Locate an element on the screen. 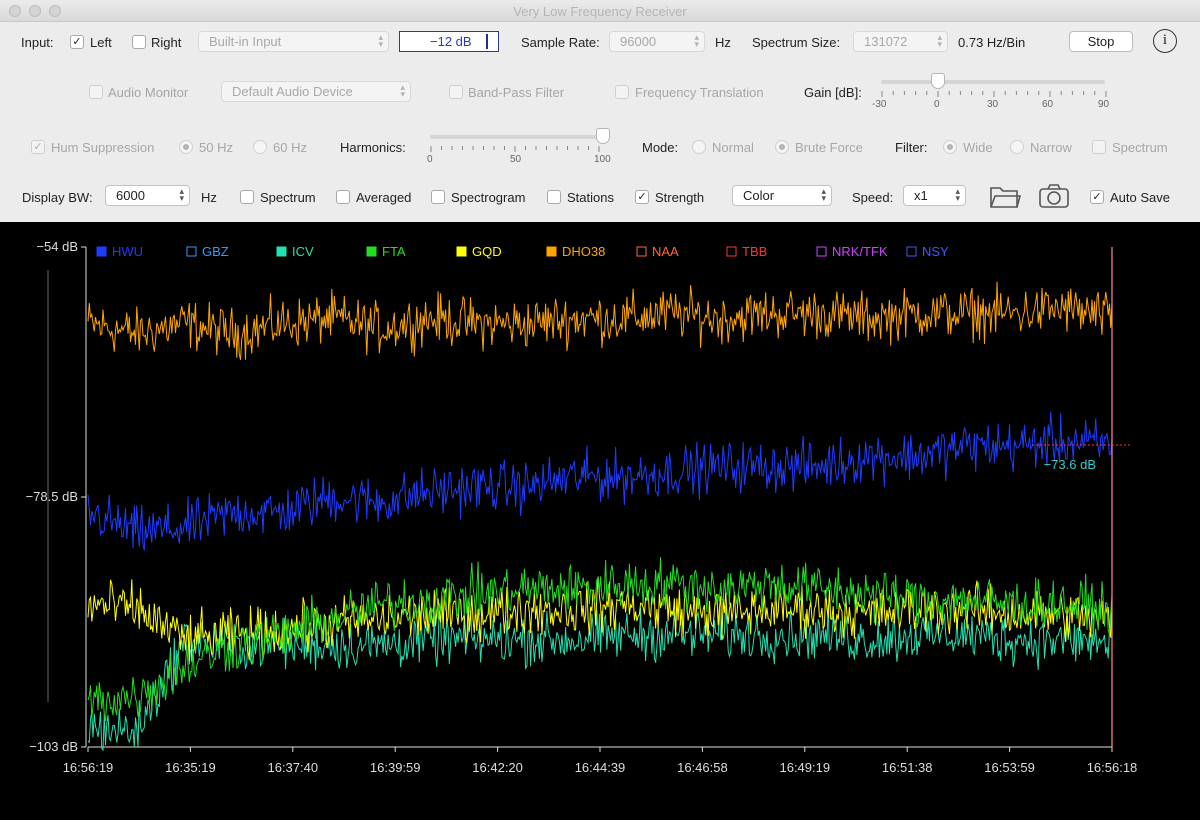 Image resolution: width=1200 pixels, height=820 pixels. gain-slider-thumb is located at coordinates (938, 81).